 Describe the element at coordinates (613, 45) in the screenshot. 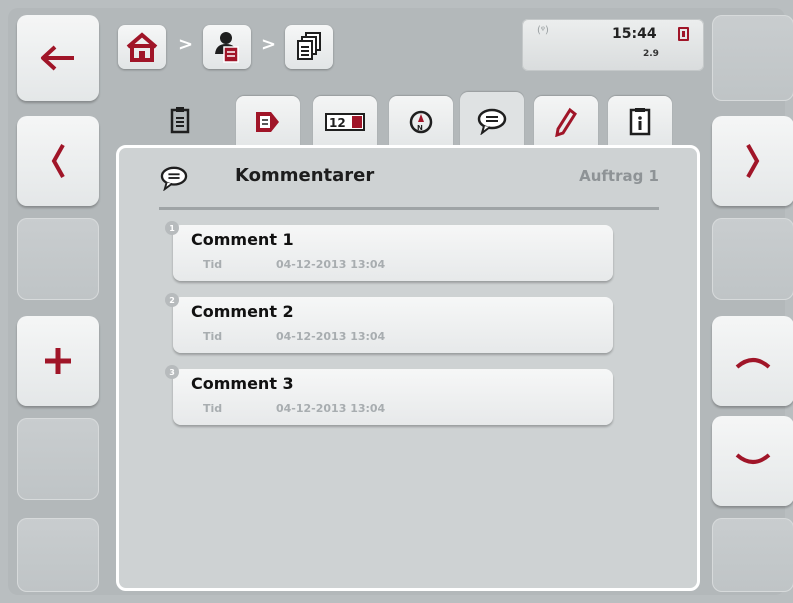

I see `status-display: (ᵠ) 15:44 2.9` at that location.